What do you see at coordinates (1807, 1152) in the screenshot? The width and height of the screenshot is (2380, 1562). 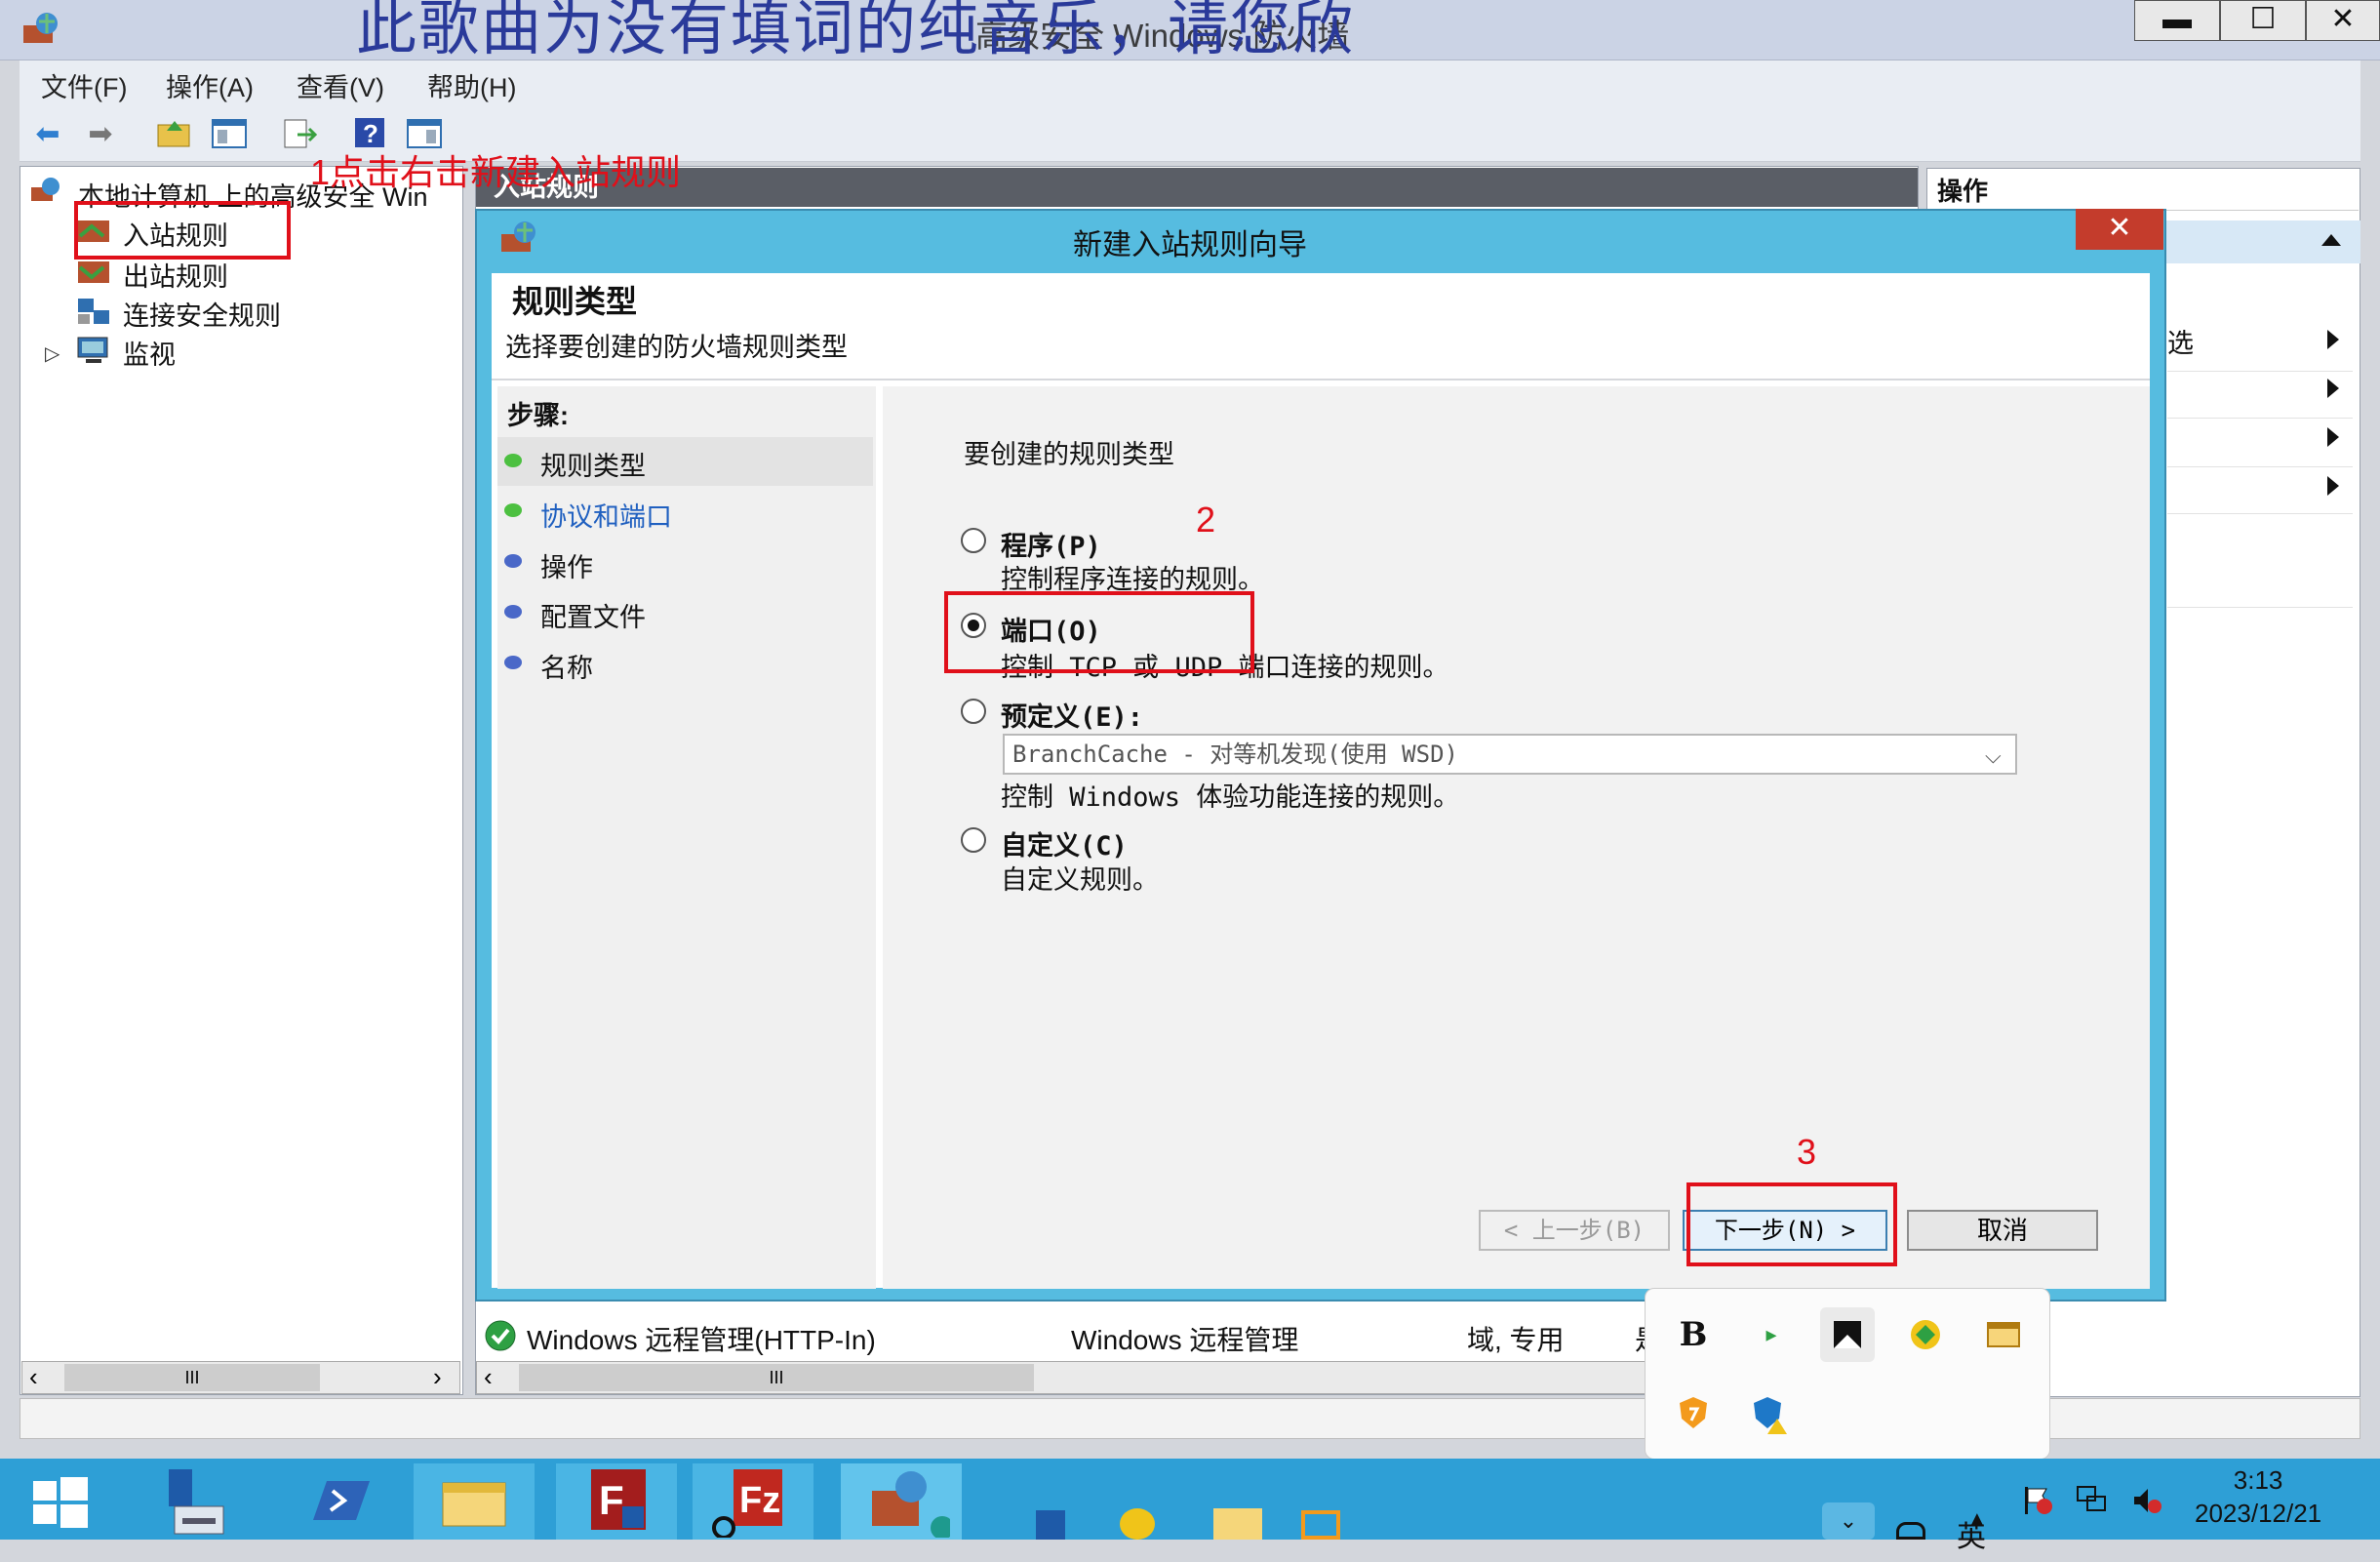 I see `annotation-step3-text: 3` at bounding box center [1807, 1152].